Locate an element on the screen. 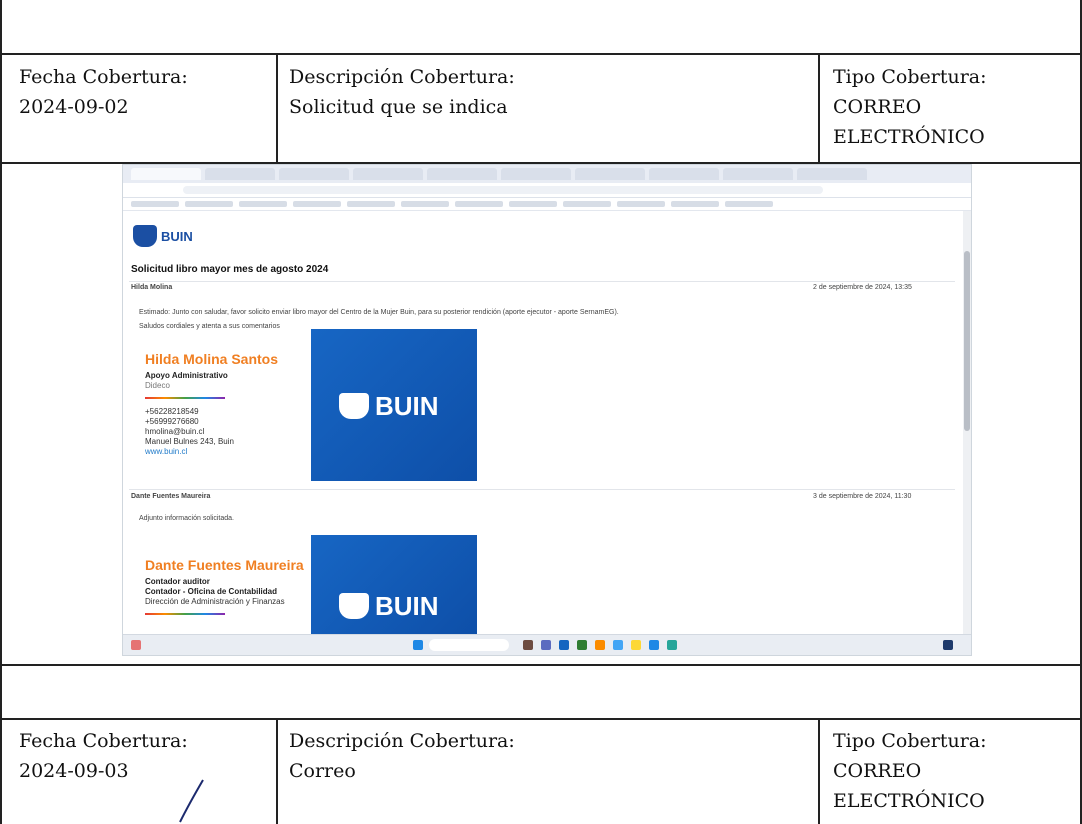 Image resolution: width=1082 pixels, height=824 pixels. signature-role: Contador auditor is located at coordinates (177, 581).